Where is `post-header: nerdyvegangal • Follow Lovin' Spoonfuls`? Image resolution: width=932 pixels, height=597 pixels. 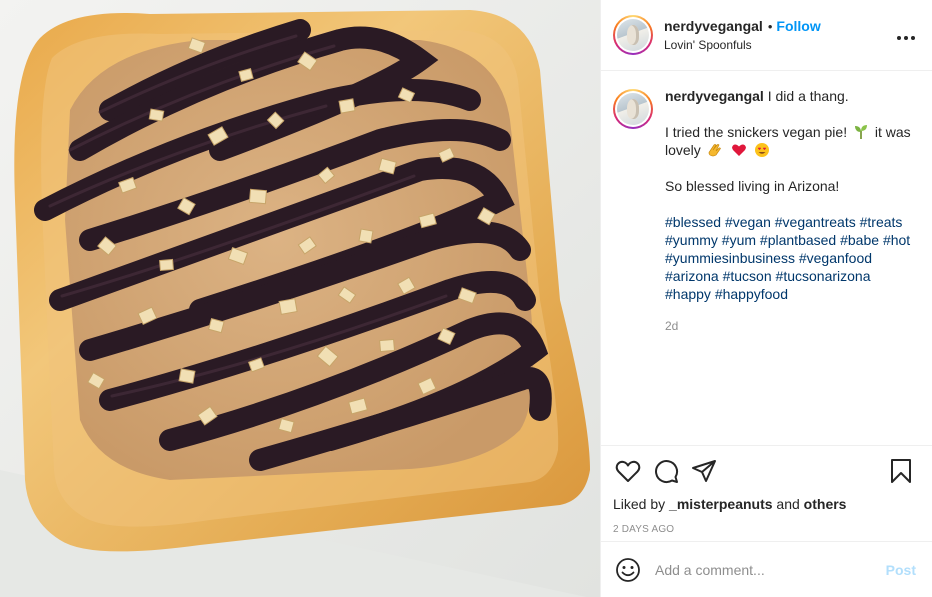 post-header: nerdyvegangal • Follow Lovin' Spoonfuls is located at coordinates (766, 35).